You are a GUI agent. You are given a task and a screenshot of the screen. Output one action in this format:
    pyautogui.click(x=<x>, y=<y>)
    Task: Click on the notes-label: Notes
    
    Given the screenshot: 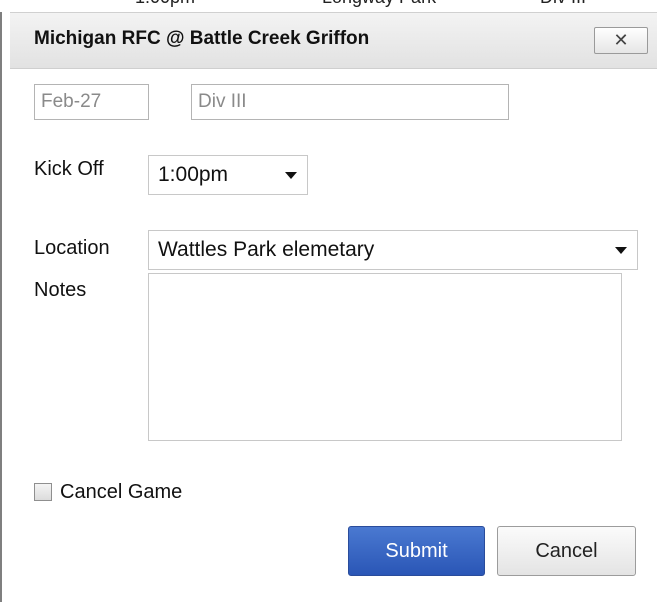 What is the action you would take?
    pyautogui.click(x=60, y=290)
    